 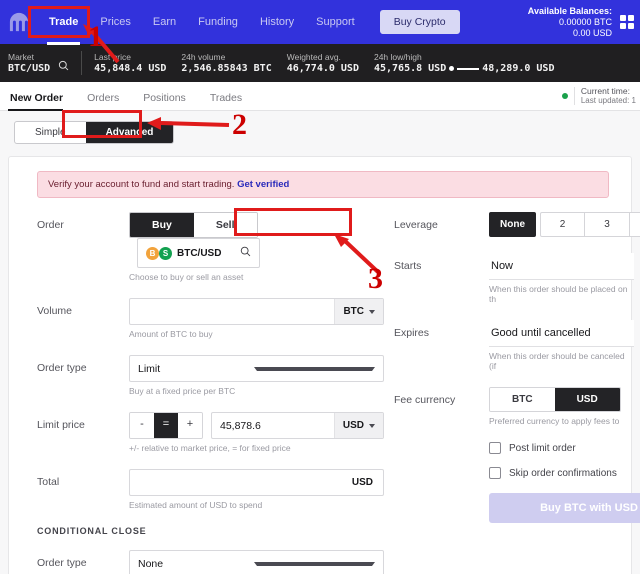 I want to click on total-label: Total, so click(x=48, y=482).